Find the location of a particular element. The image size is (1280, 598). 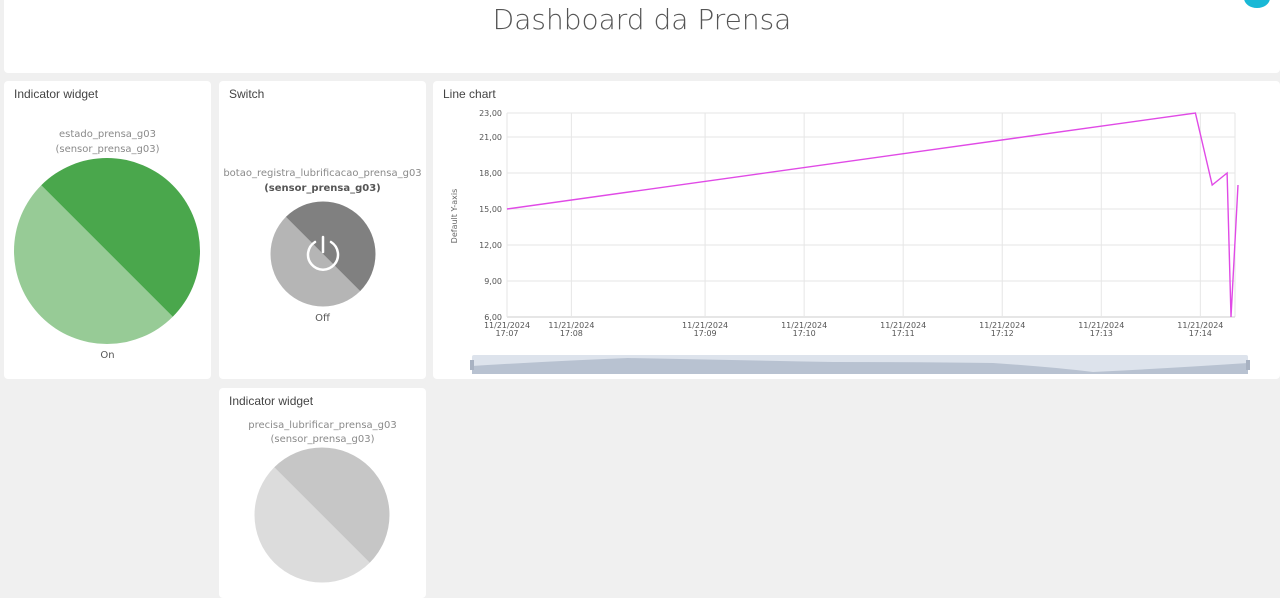

range-handle-right is located at coordinates (1248, 365).